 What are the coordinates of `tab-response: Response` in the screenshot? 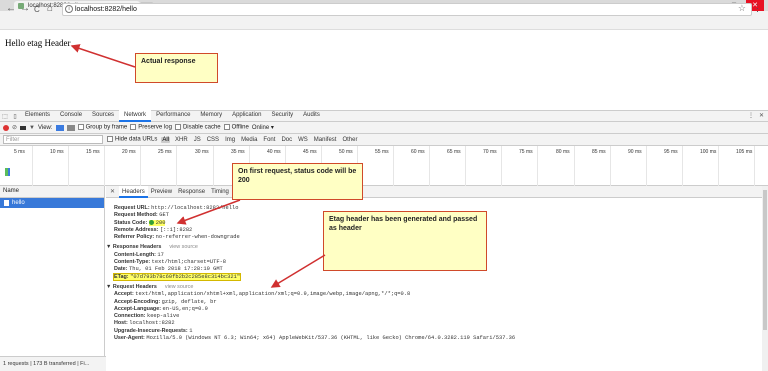 It's located at (191, 192).